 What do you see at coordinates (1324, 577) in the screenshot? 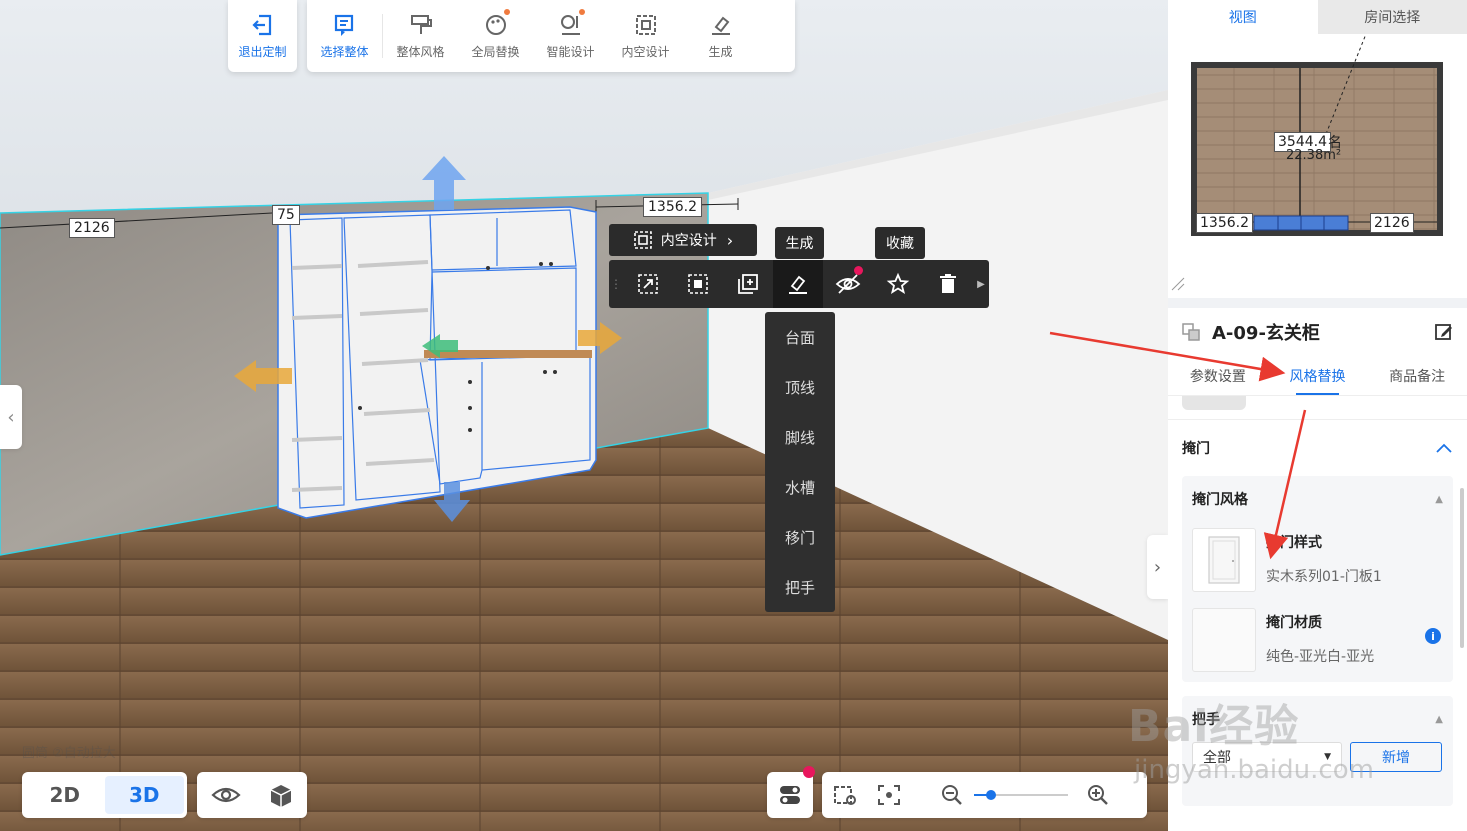
I see `door-style-value: 实木系列01-门板1` at bounding box center [1324, 577].